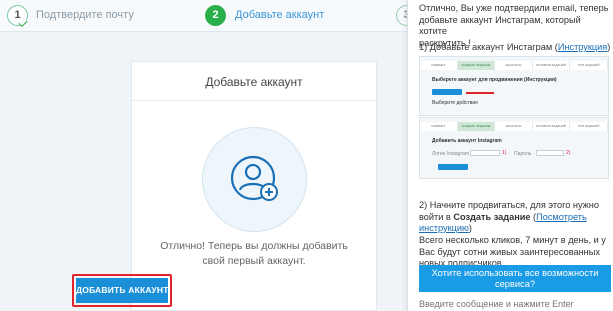 The height and width of the screenshot is (311, 613). I want to click on card-message-line: Отлично! Теперь вы должны добавить, so click(254, 246).